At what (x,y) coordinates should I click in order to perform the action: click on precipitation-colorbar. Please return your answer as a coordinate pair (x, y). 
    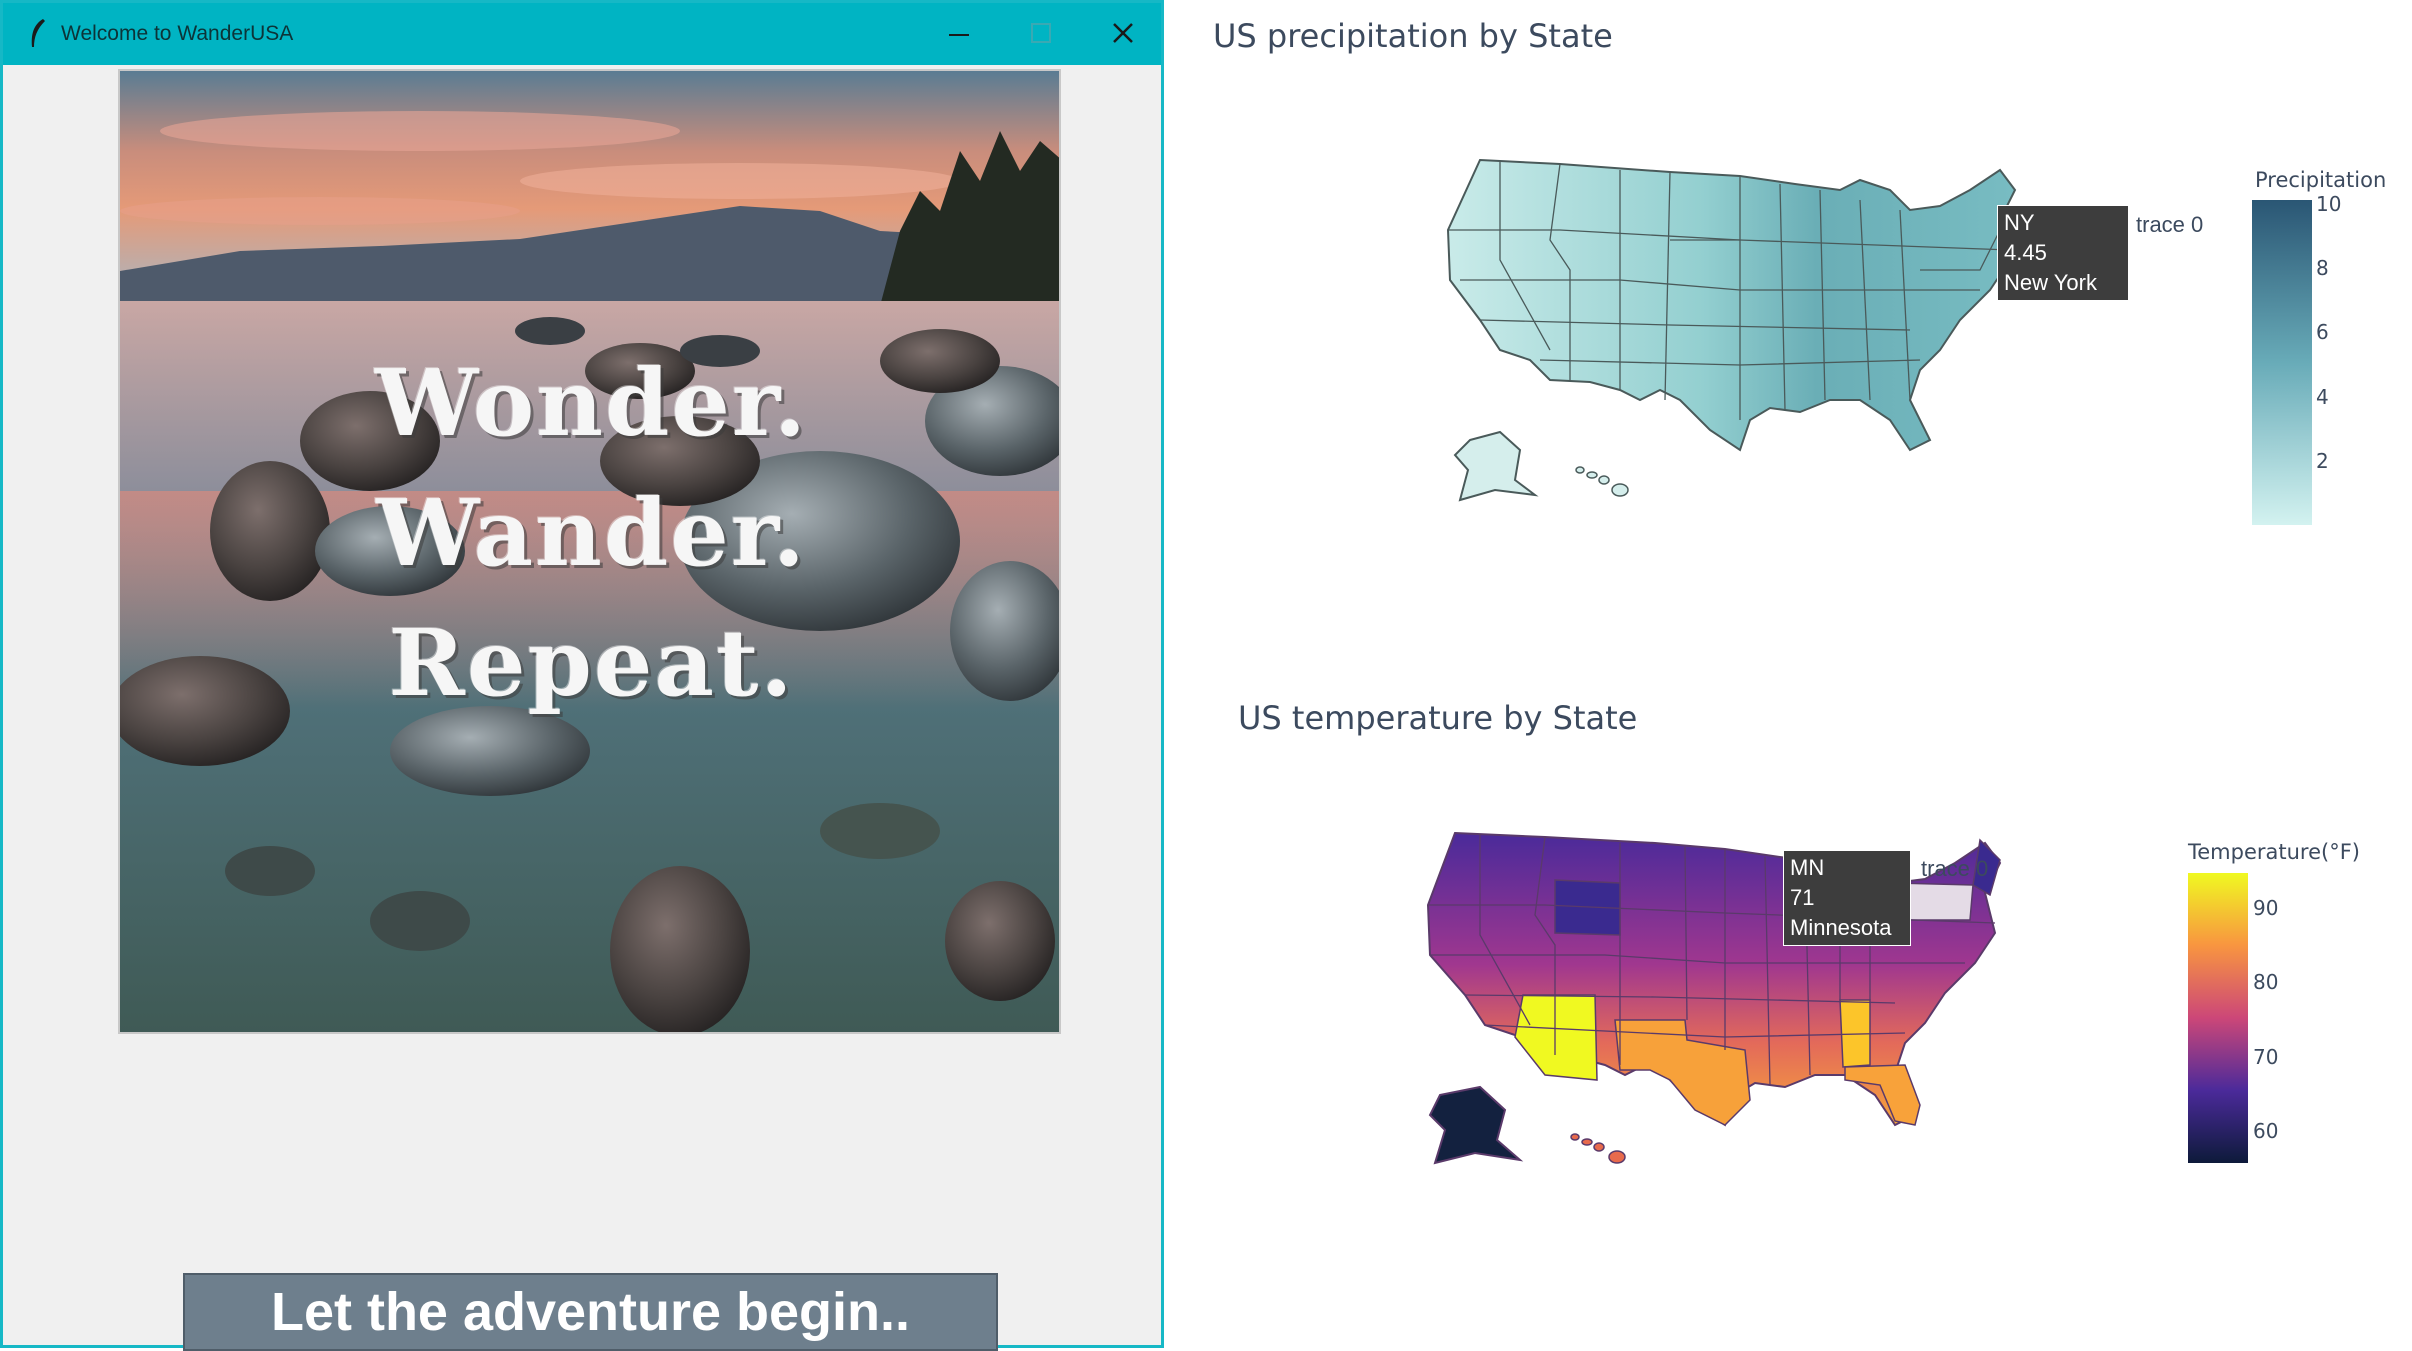
    Looking at the image, I should click on (2282, 362).